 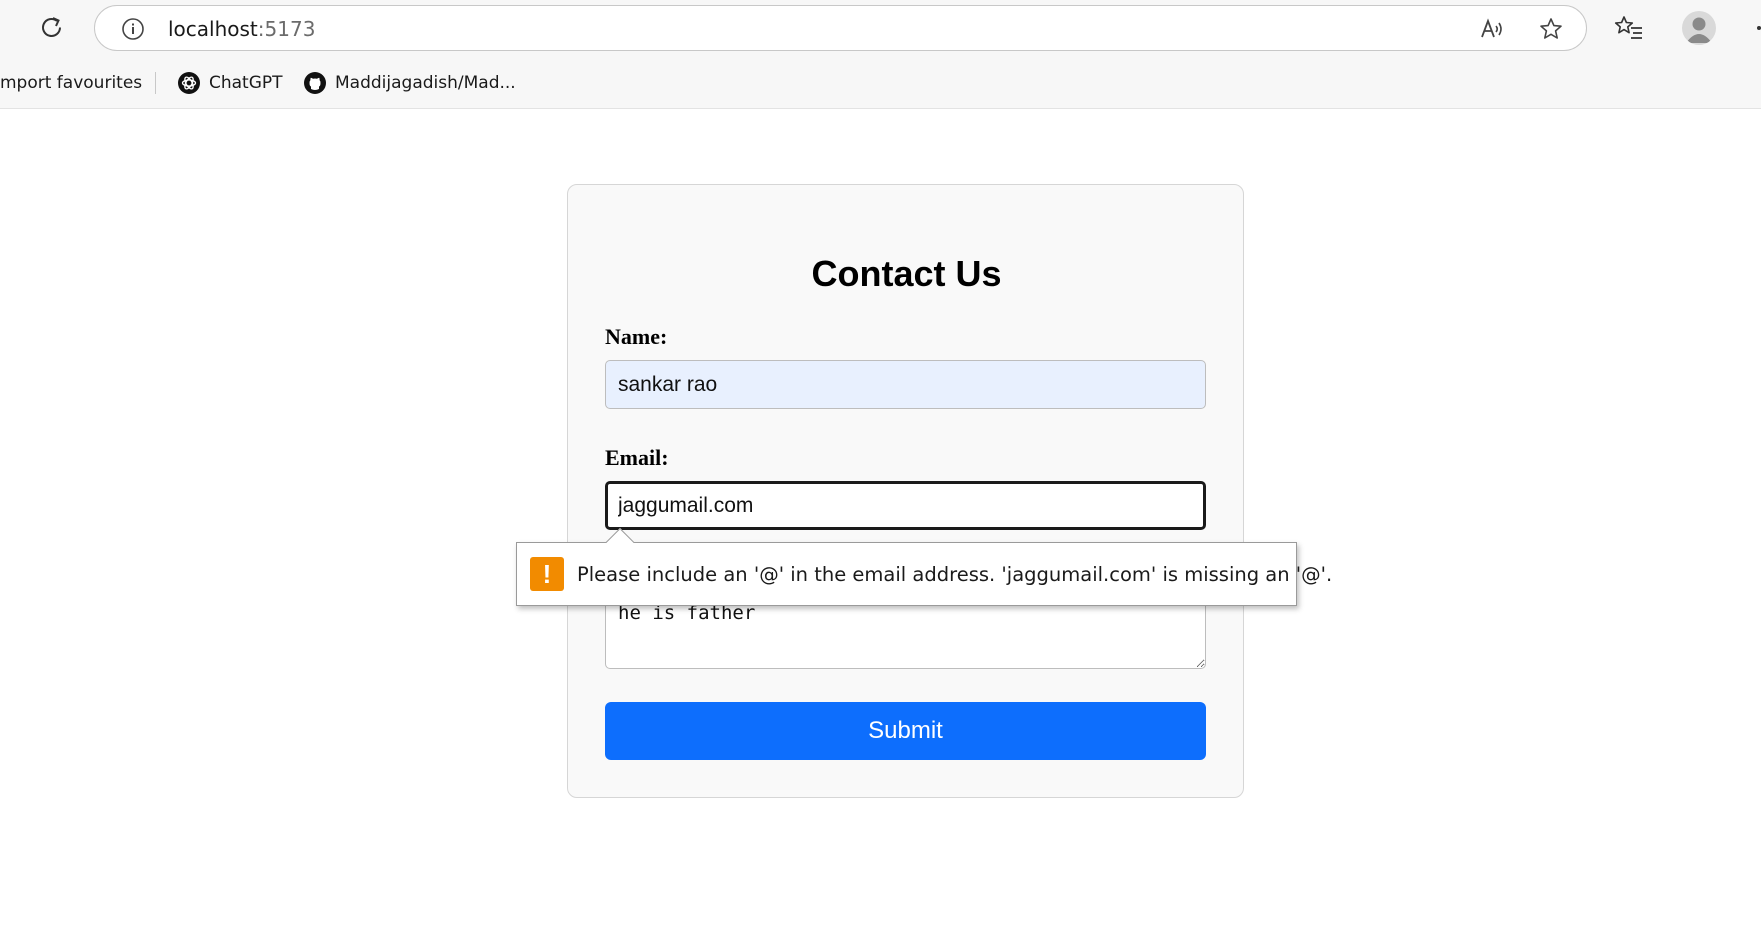 What do you see at coordinates (315, 83) in the screenshot?
I see `github-icon` at bounding box center [315, 83].